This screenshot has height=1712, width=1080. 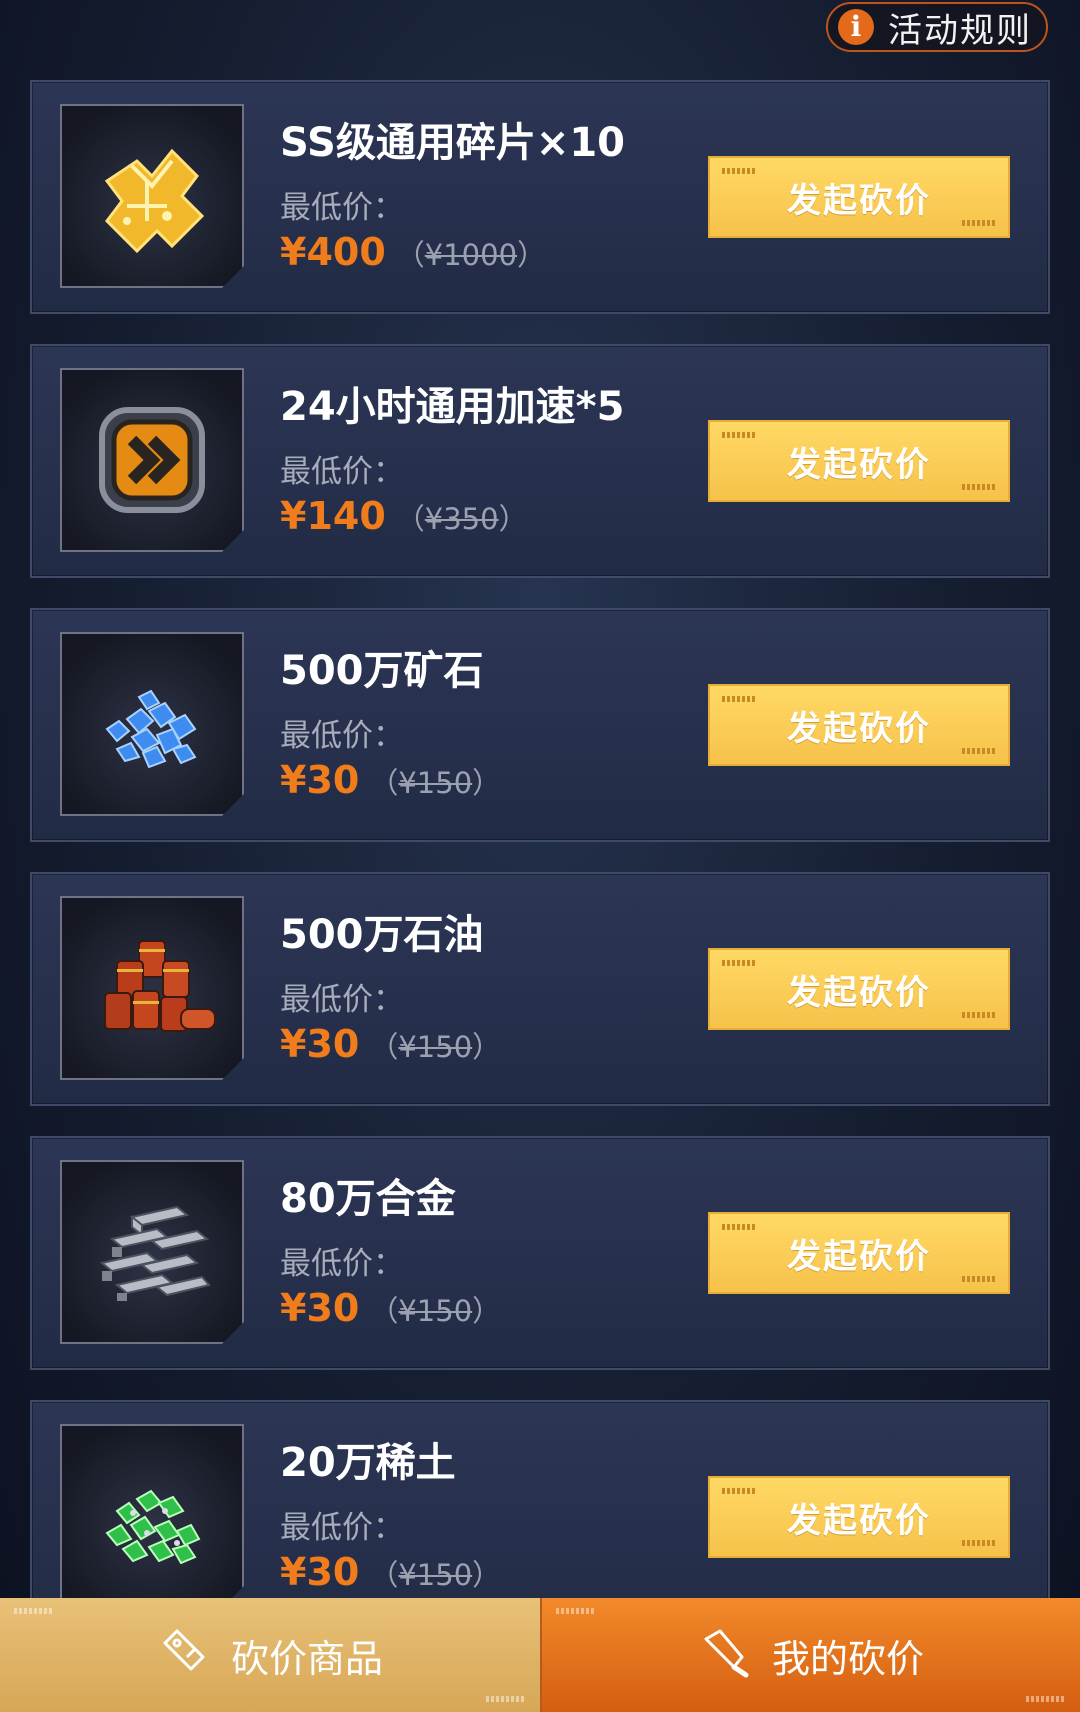 I want to click on cleaver-knife-icon, so click(x=735, y=1655).